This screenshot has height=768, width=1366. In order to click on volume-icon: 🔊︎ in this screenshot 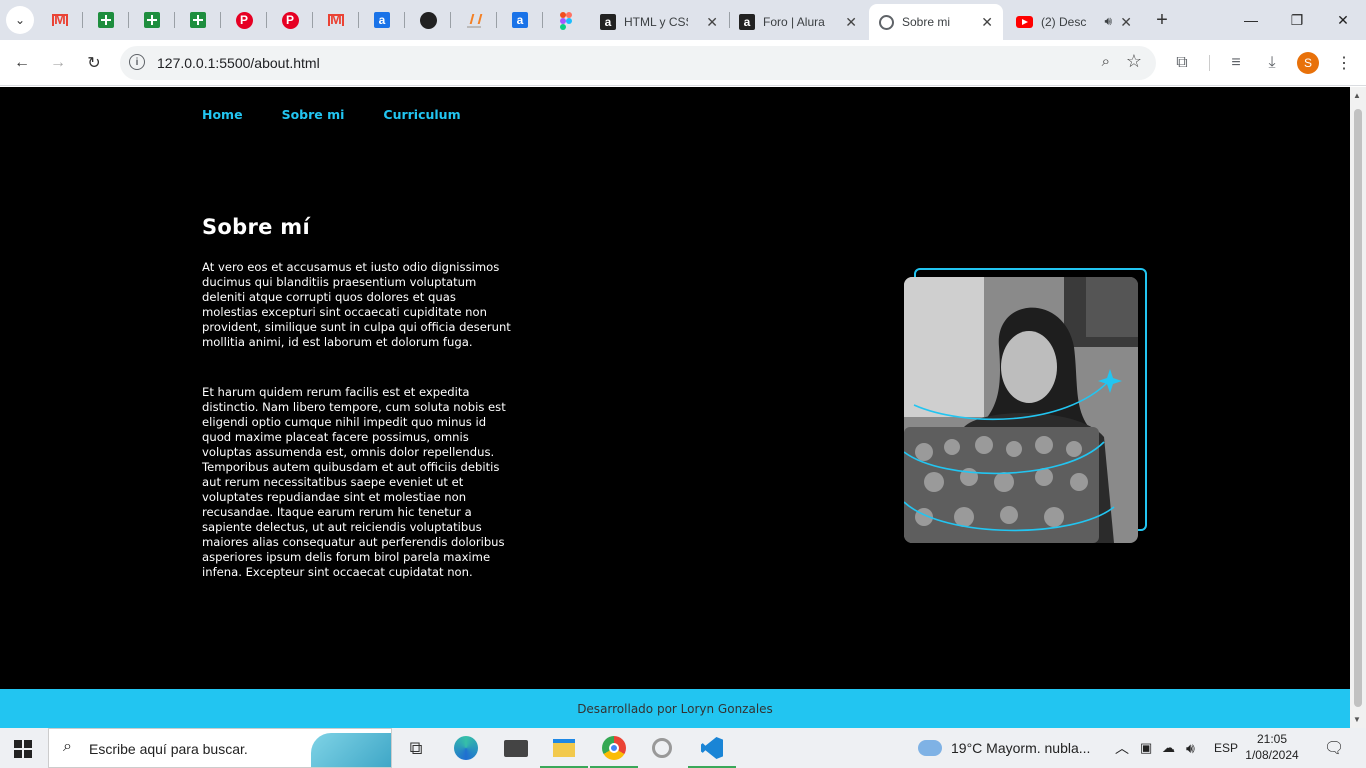, I will do `click(1190, 748)`.